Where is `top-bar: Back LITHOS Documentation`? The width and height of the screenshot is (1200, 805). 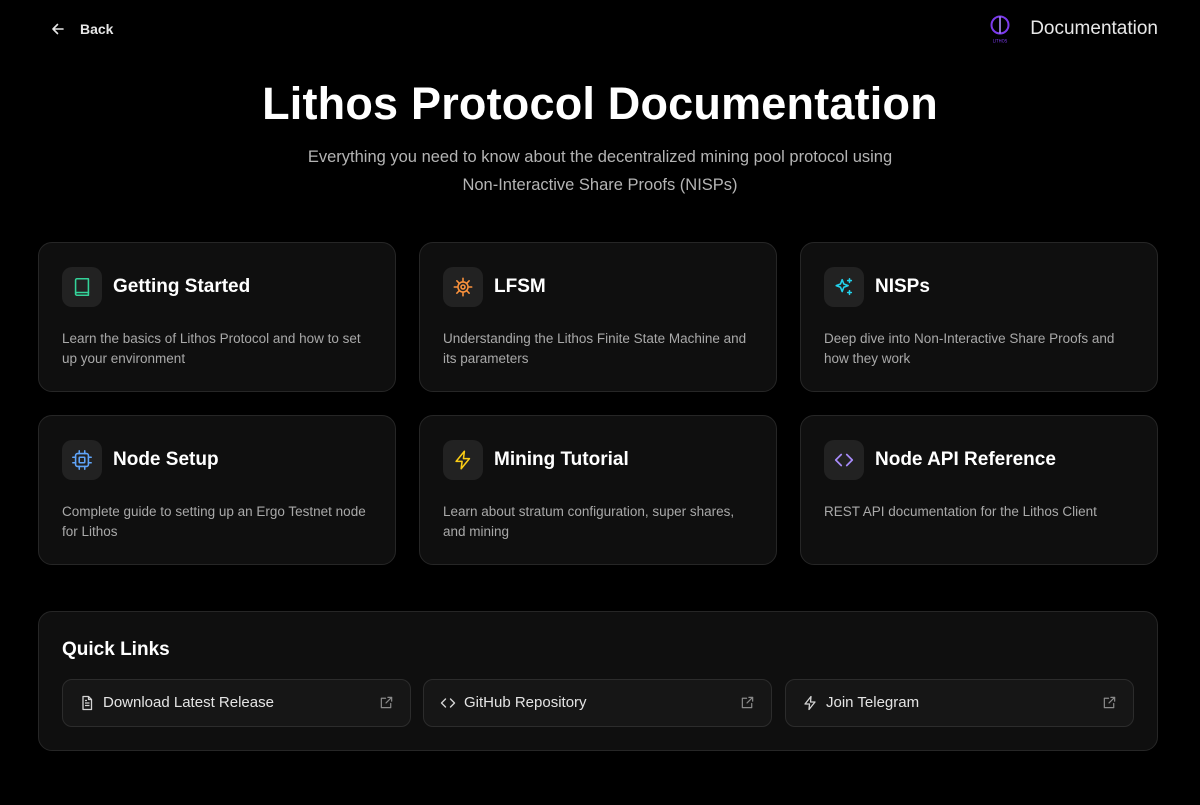 top-bar: Back LITHOS Documentation is located at coordinates (600, 29).